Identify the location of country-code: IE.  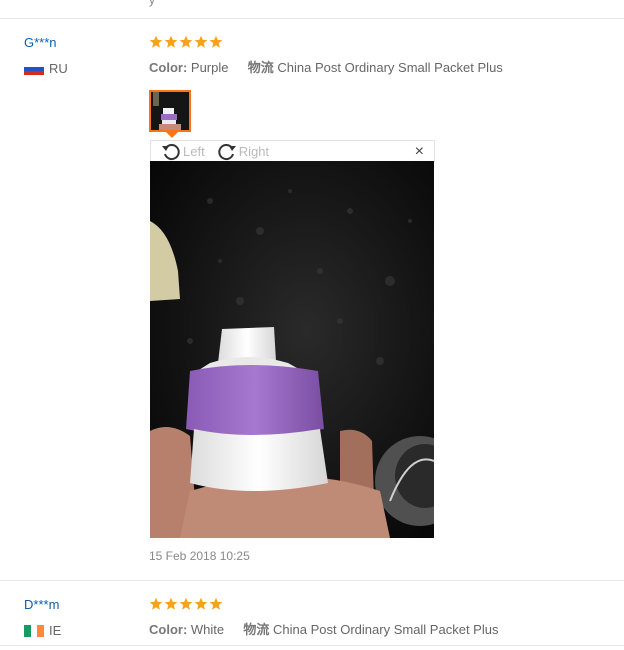
(55, 630).